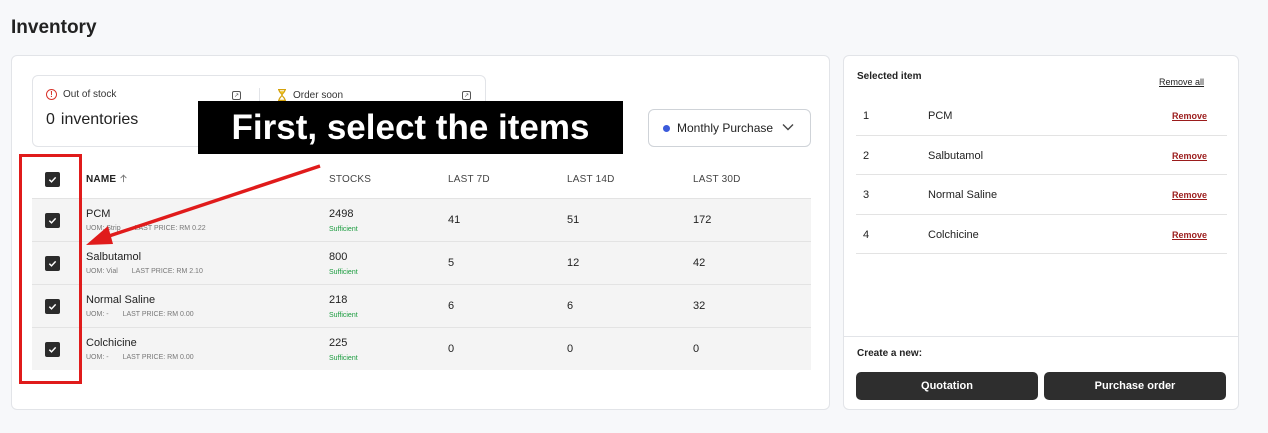 Image resolution: width=1268 pixels, height=433 pixels. What do you see at coordinates (350, 179) in the screenshot?
I see `header-stocks: STOCKS` at bounding box center [350, 179].